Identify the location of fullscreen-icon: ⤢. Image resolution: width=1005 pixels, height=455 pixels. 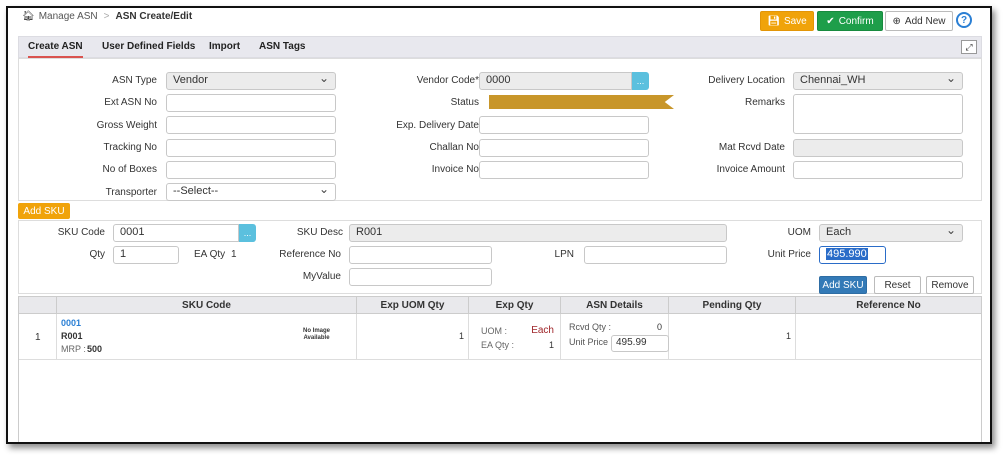
(969, 47).